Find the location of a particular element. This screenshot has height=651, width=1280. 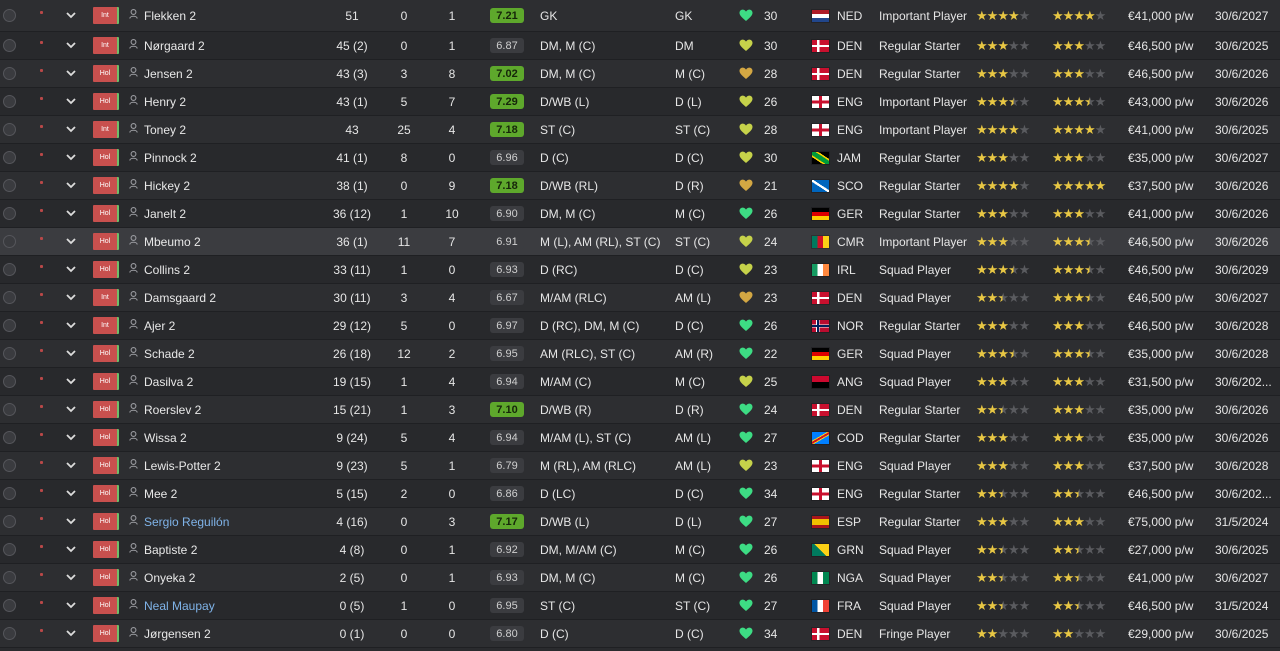

player-name: Janelt 2 is located at coordinates (165, 214).